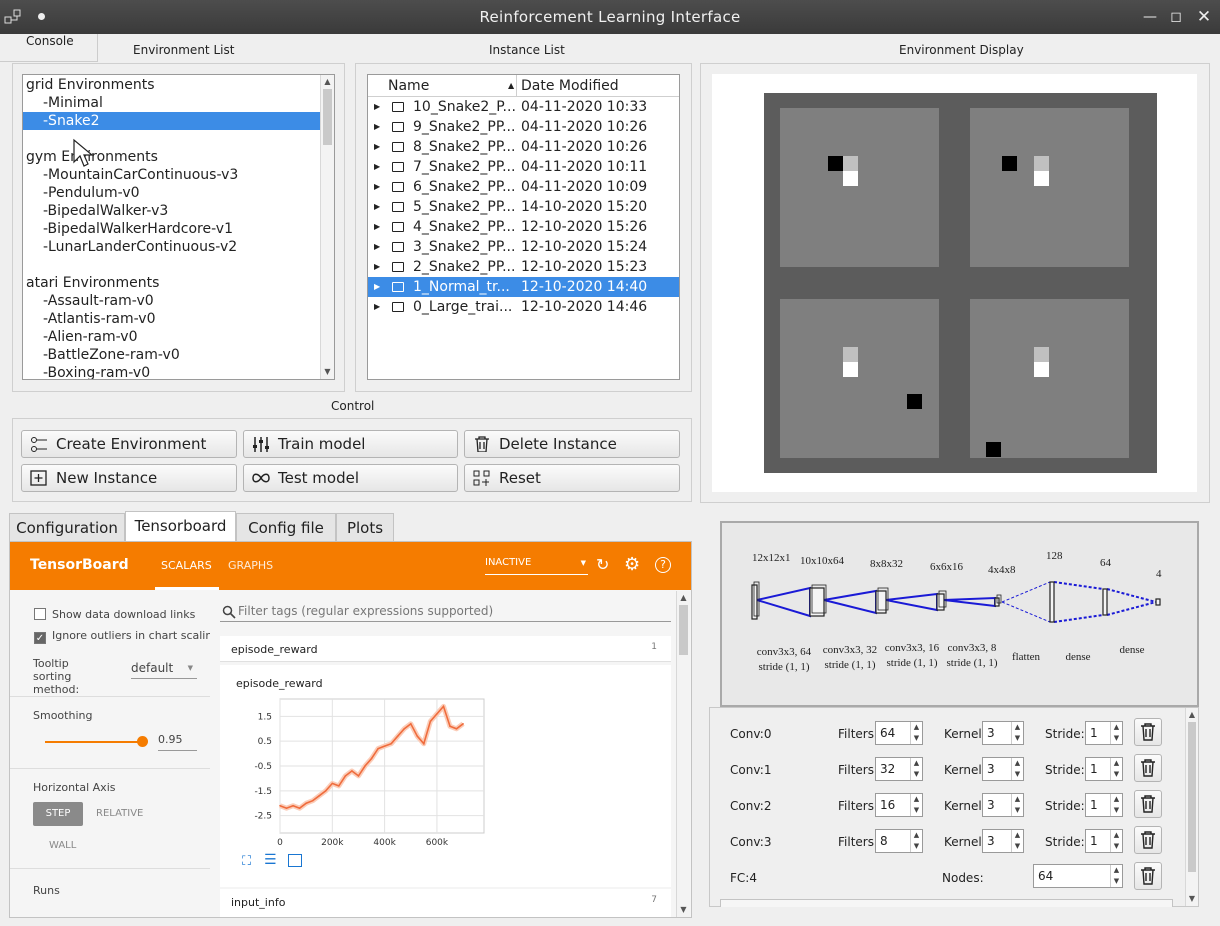  Describe the element at coordinates (171, 211) in the screenshot. I see `environment-item: -BipedalWalker-v3` at that location.